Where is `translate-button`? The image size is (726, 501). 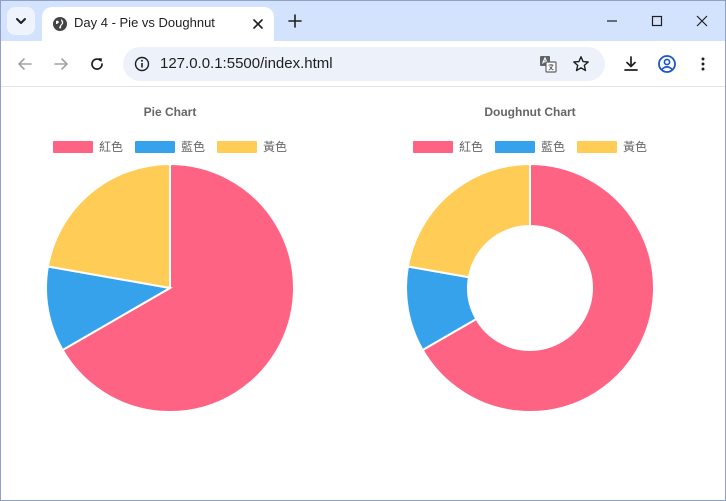 translate-button is located at coordinates (548, 64).